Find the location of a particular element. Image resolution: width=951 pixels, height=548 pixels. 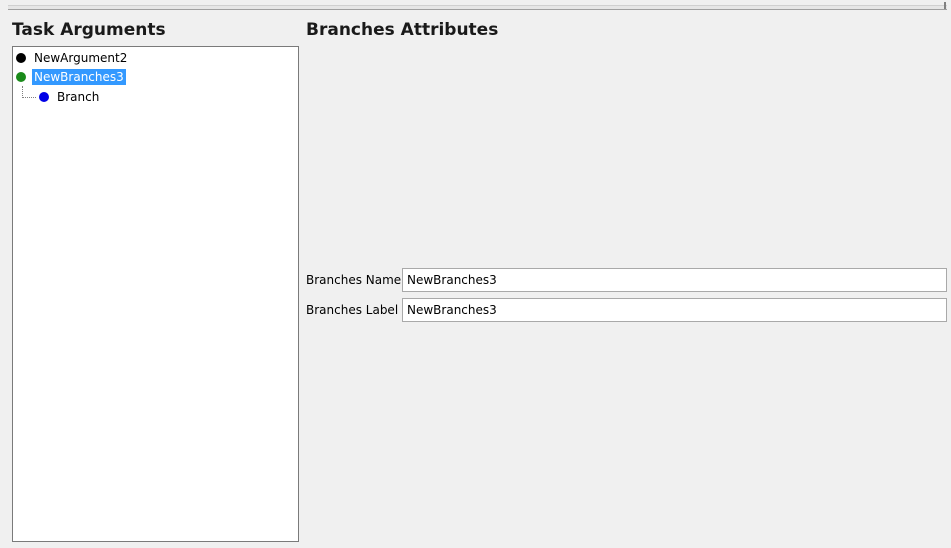

tree-item-label: Branch is located at coordinates (78, 97).